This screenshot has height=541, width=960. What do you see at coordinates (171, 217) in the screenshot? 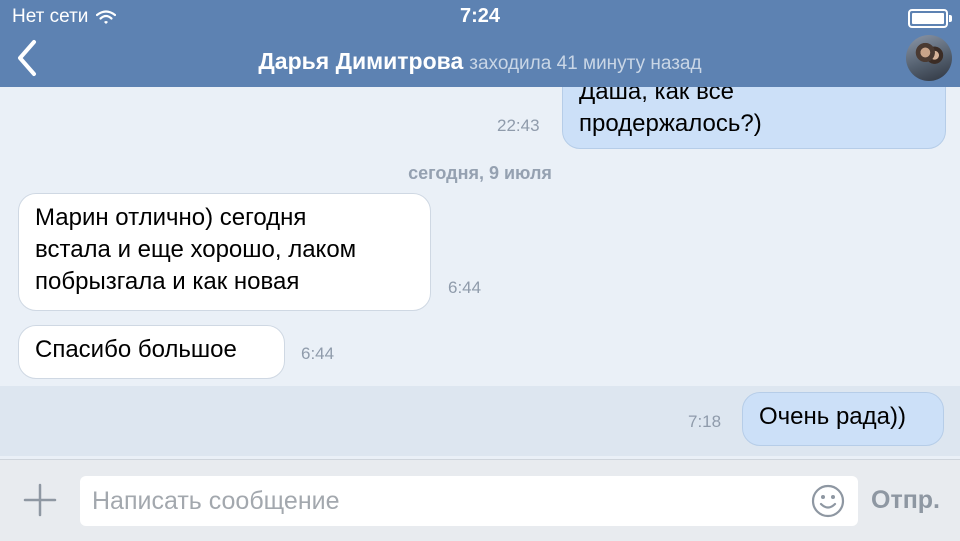
I see `message-text-line: Марин отлично) сегодня` at bounding box center [171, 217].